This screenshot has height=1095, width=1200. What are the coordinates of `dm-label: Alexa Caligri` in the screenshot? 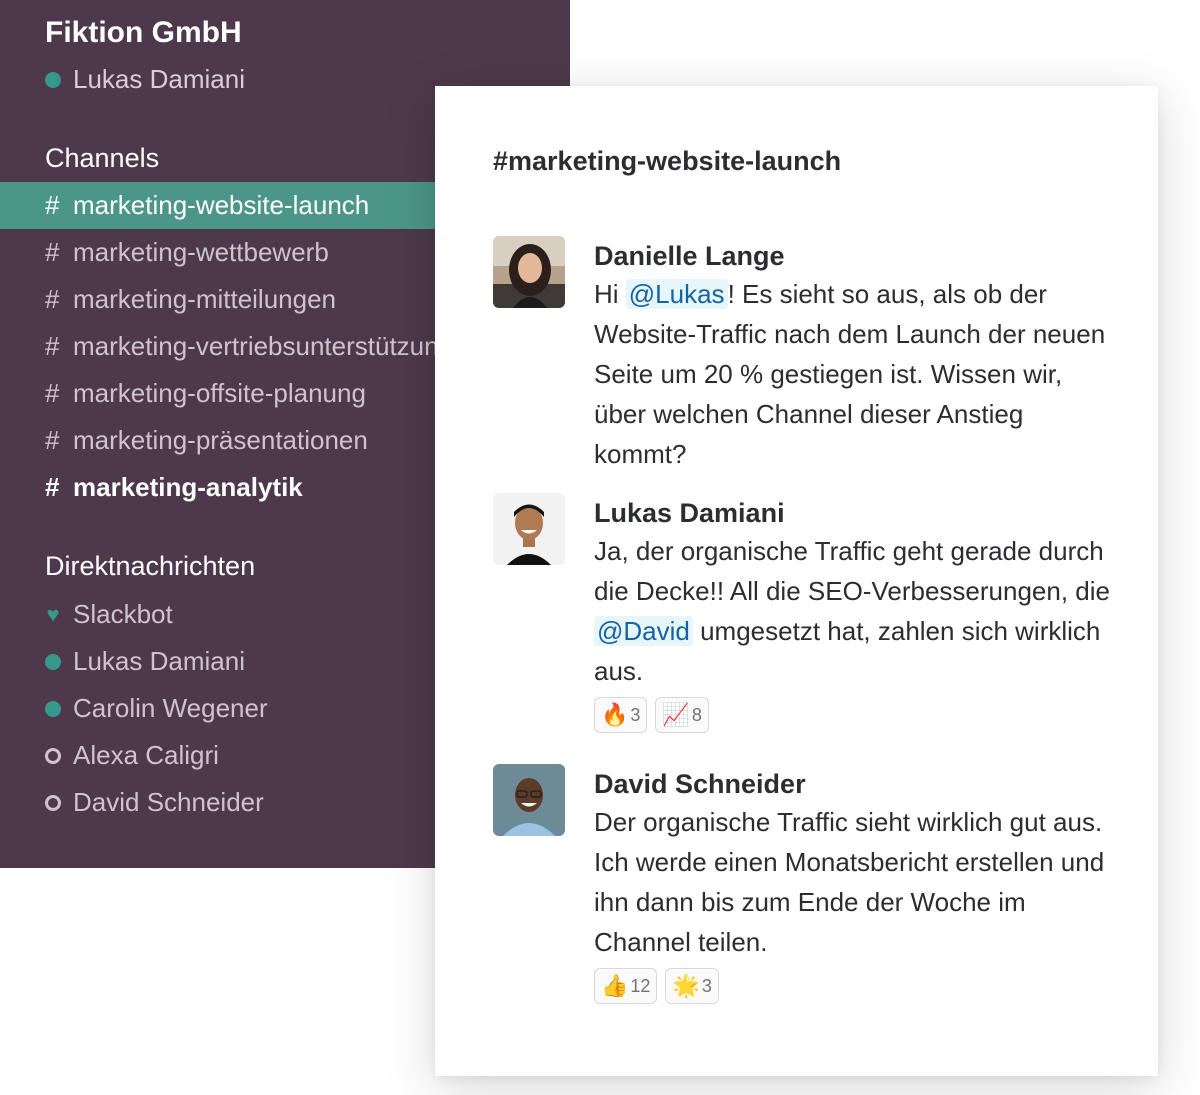 It's located at (146, 755).